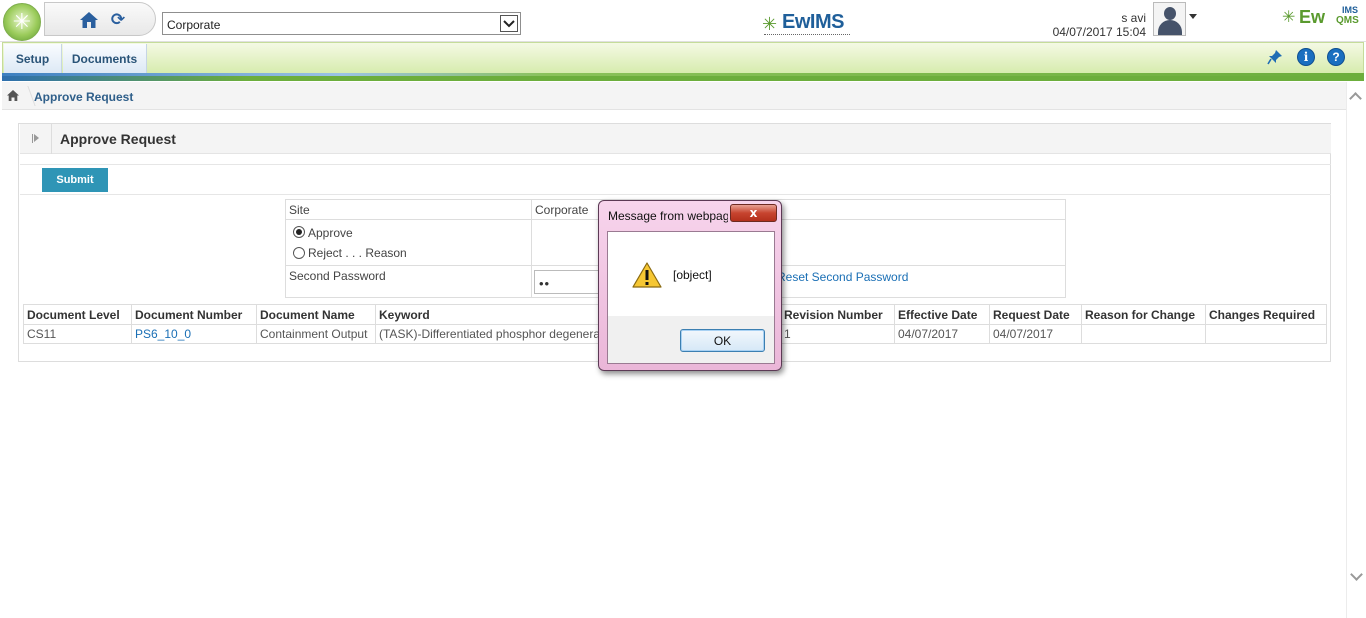 Image resolution: width=1366 pixels, height=618 pixels. What do you see at coordinates (337, 276) in the screenshot?
I see `second-password-label: Second Password` at bounding box center [337, 276].